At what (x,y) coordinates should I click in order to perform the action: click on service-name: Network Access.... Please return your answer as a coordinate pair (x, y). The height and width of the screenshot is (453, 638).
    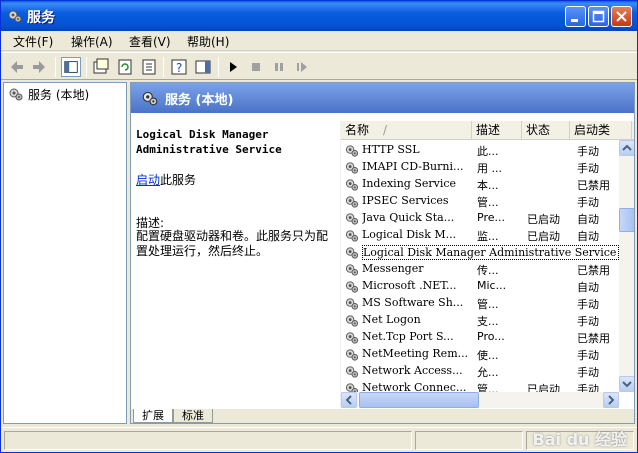
    Looking at the image, I should click on (412, 370).